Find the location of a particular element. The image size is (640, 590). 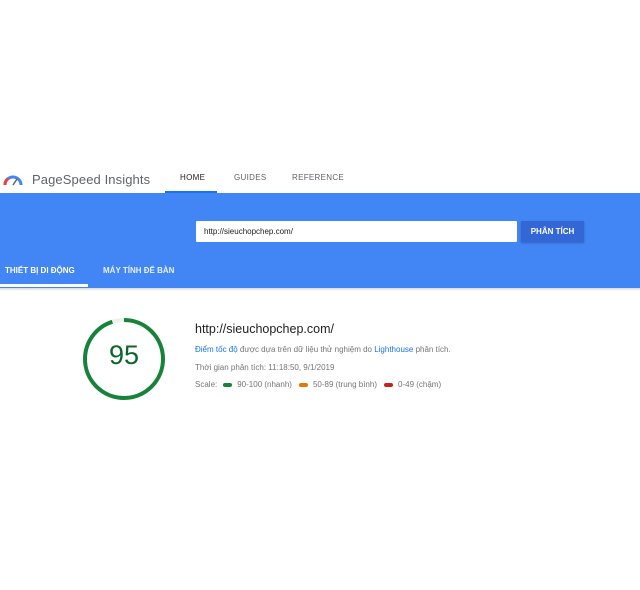

analyze-button: PHÂN TÍCH is located at coordinates (552, 231).